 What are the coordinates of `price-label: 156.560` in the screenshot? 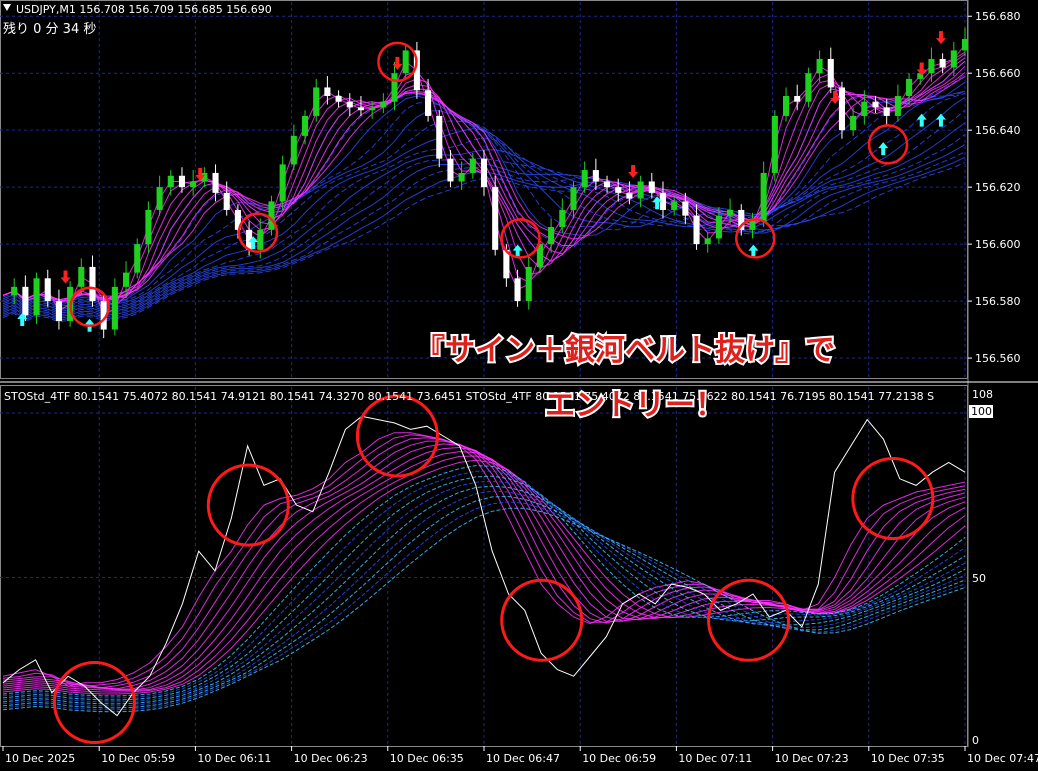 It's located at (998, 358).